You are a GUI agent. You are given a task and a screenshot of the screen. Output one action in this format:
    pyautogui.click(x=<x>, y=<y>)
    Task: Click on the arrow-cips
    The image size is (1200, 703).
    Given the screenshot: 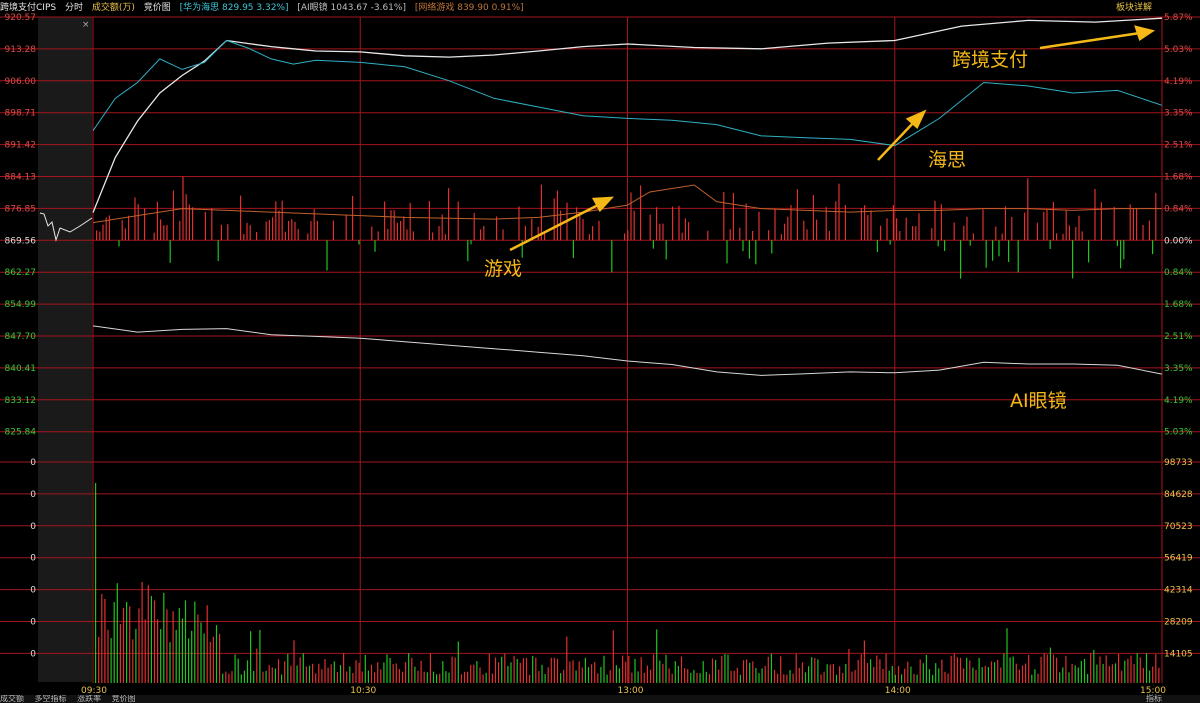 What is the action you would take?
    pyautogui.click(x=1090, y=40)
    